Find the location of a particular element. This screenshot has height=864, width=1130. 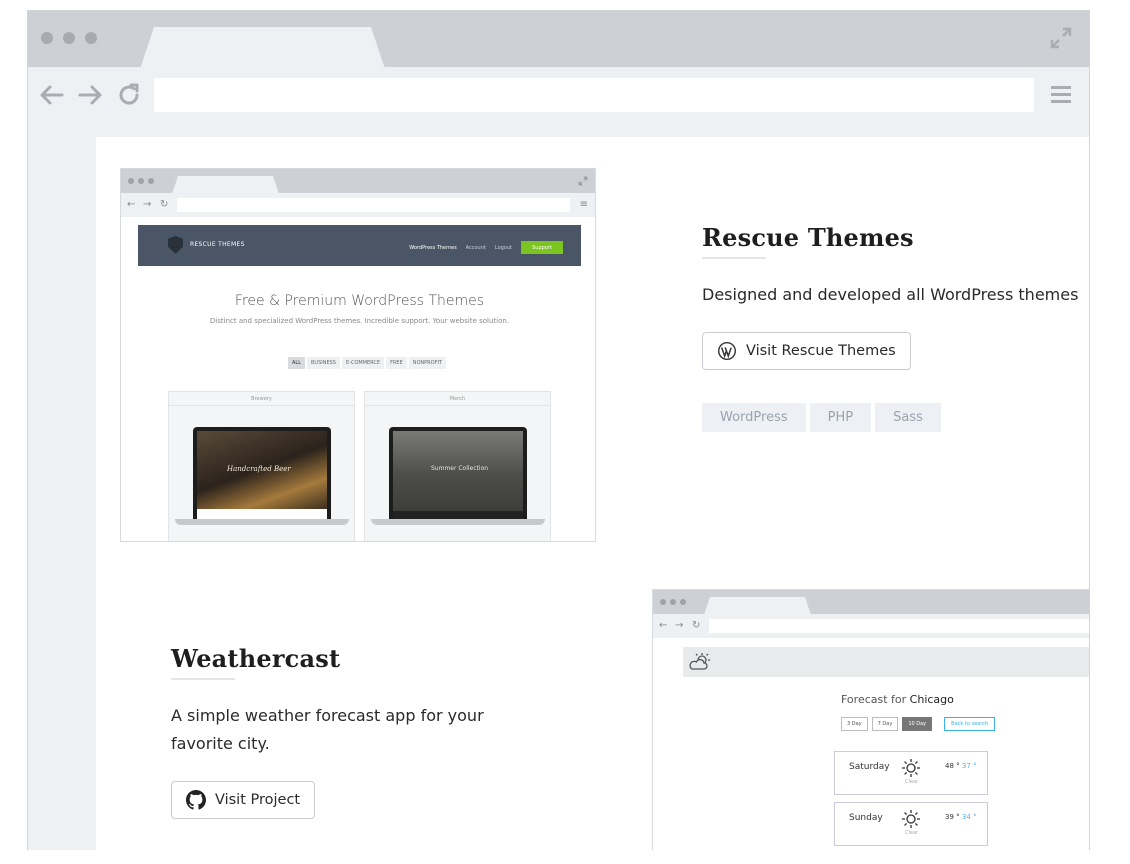

rt-nav: WordPress Themes Account Logout Support is located at coordinates (486, 247).